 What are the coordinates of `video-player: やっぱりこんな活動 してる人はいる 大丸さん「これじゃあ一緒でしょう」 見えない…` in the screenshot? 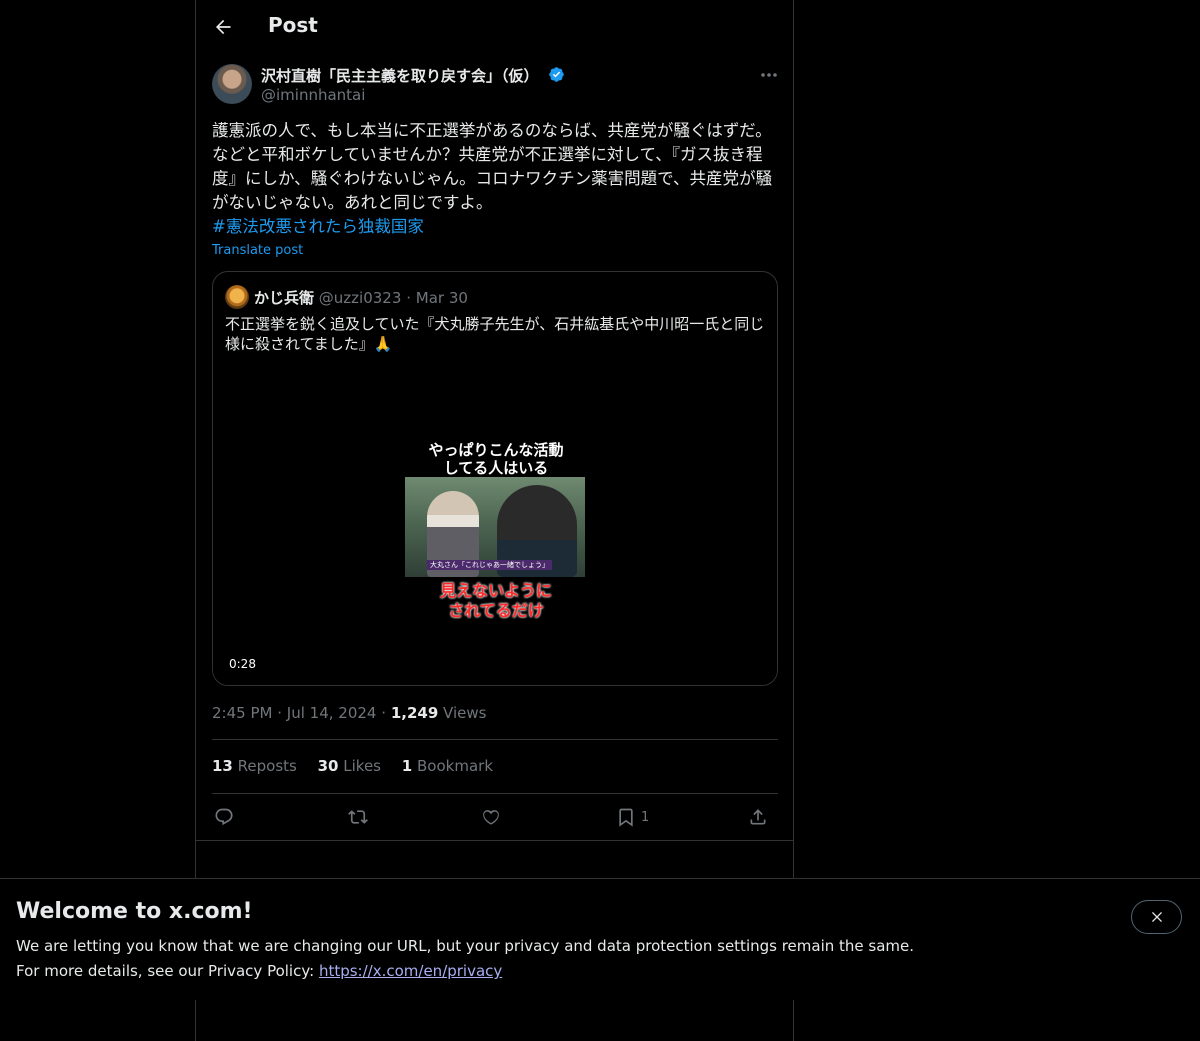 It's located at (495, 522).